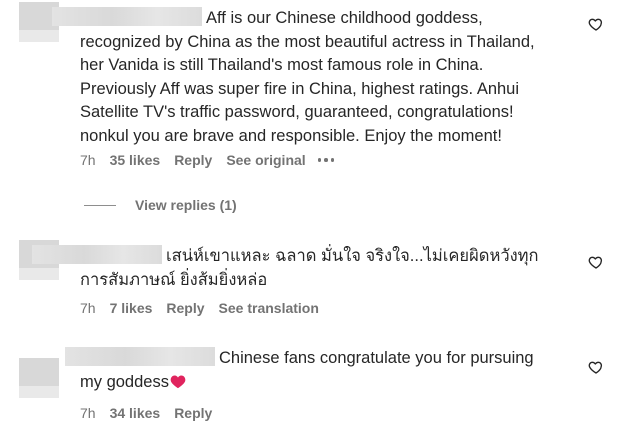 The image size is (620, 432). Describe the element at coordinates (206, 308) in the screenshot. I see `comment-actions: 7h 7 likes Reply See translation` at that location.